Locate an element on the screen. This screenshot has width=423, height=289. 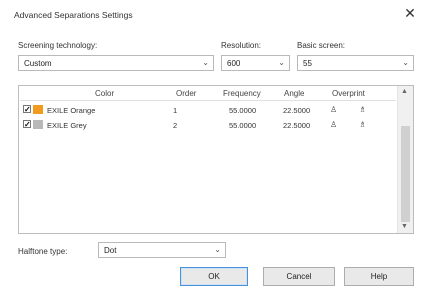
scrollbar-thumb is located at coordinates (405, 174).